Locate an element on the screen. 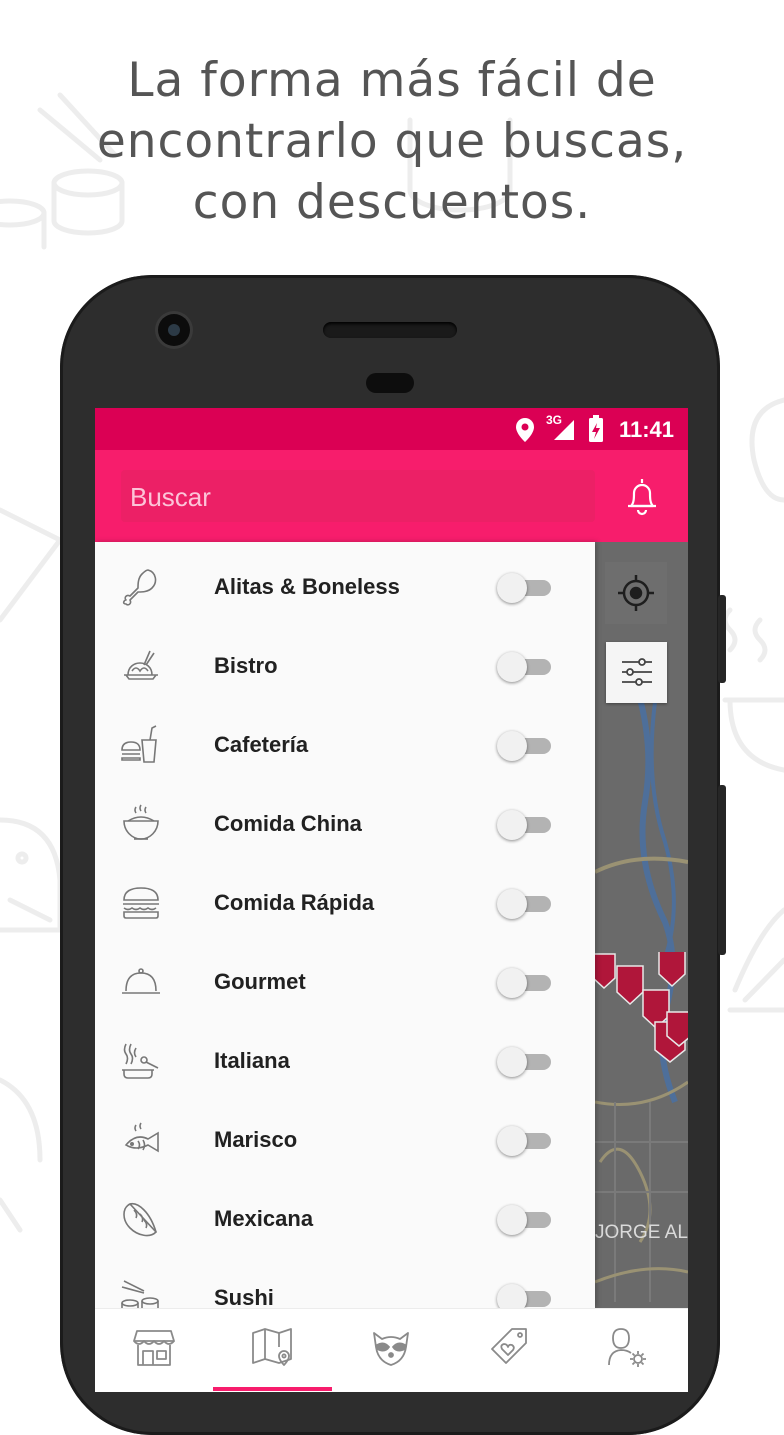  dish-doodle-icon is located at coordinates (755, 960).